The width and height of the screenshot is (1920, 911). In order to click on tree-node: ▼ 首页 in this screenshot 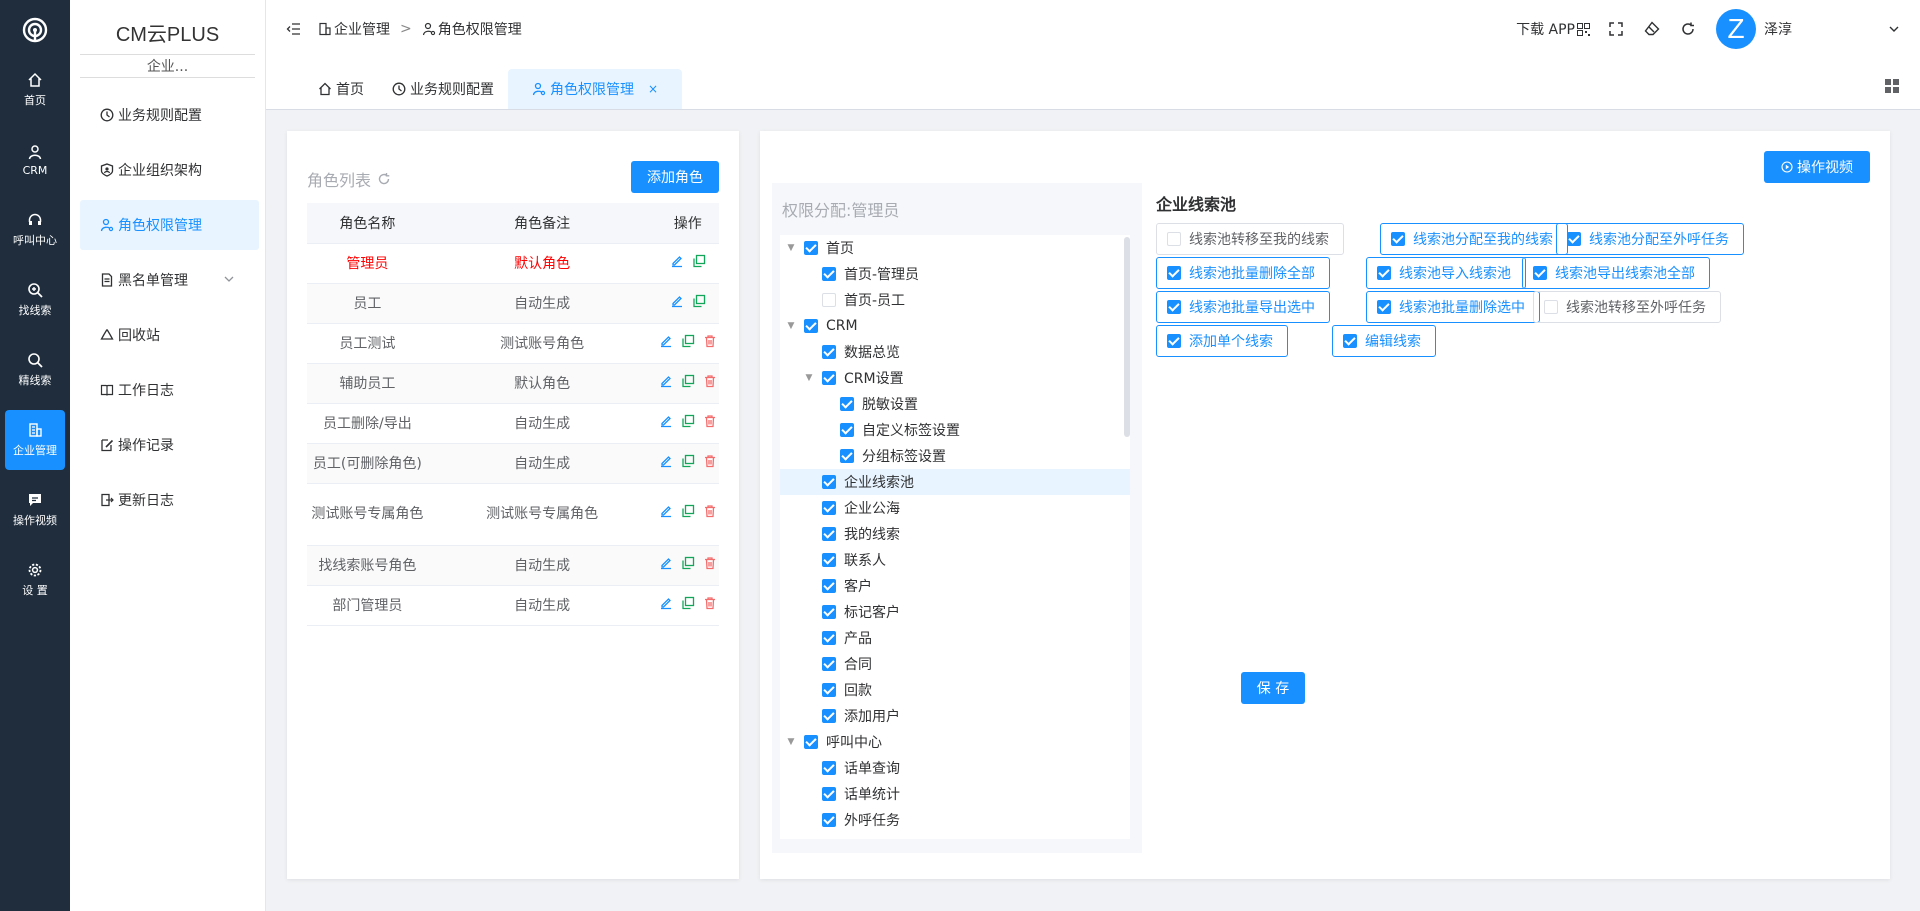, I will do `click(955, 248)`.